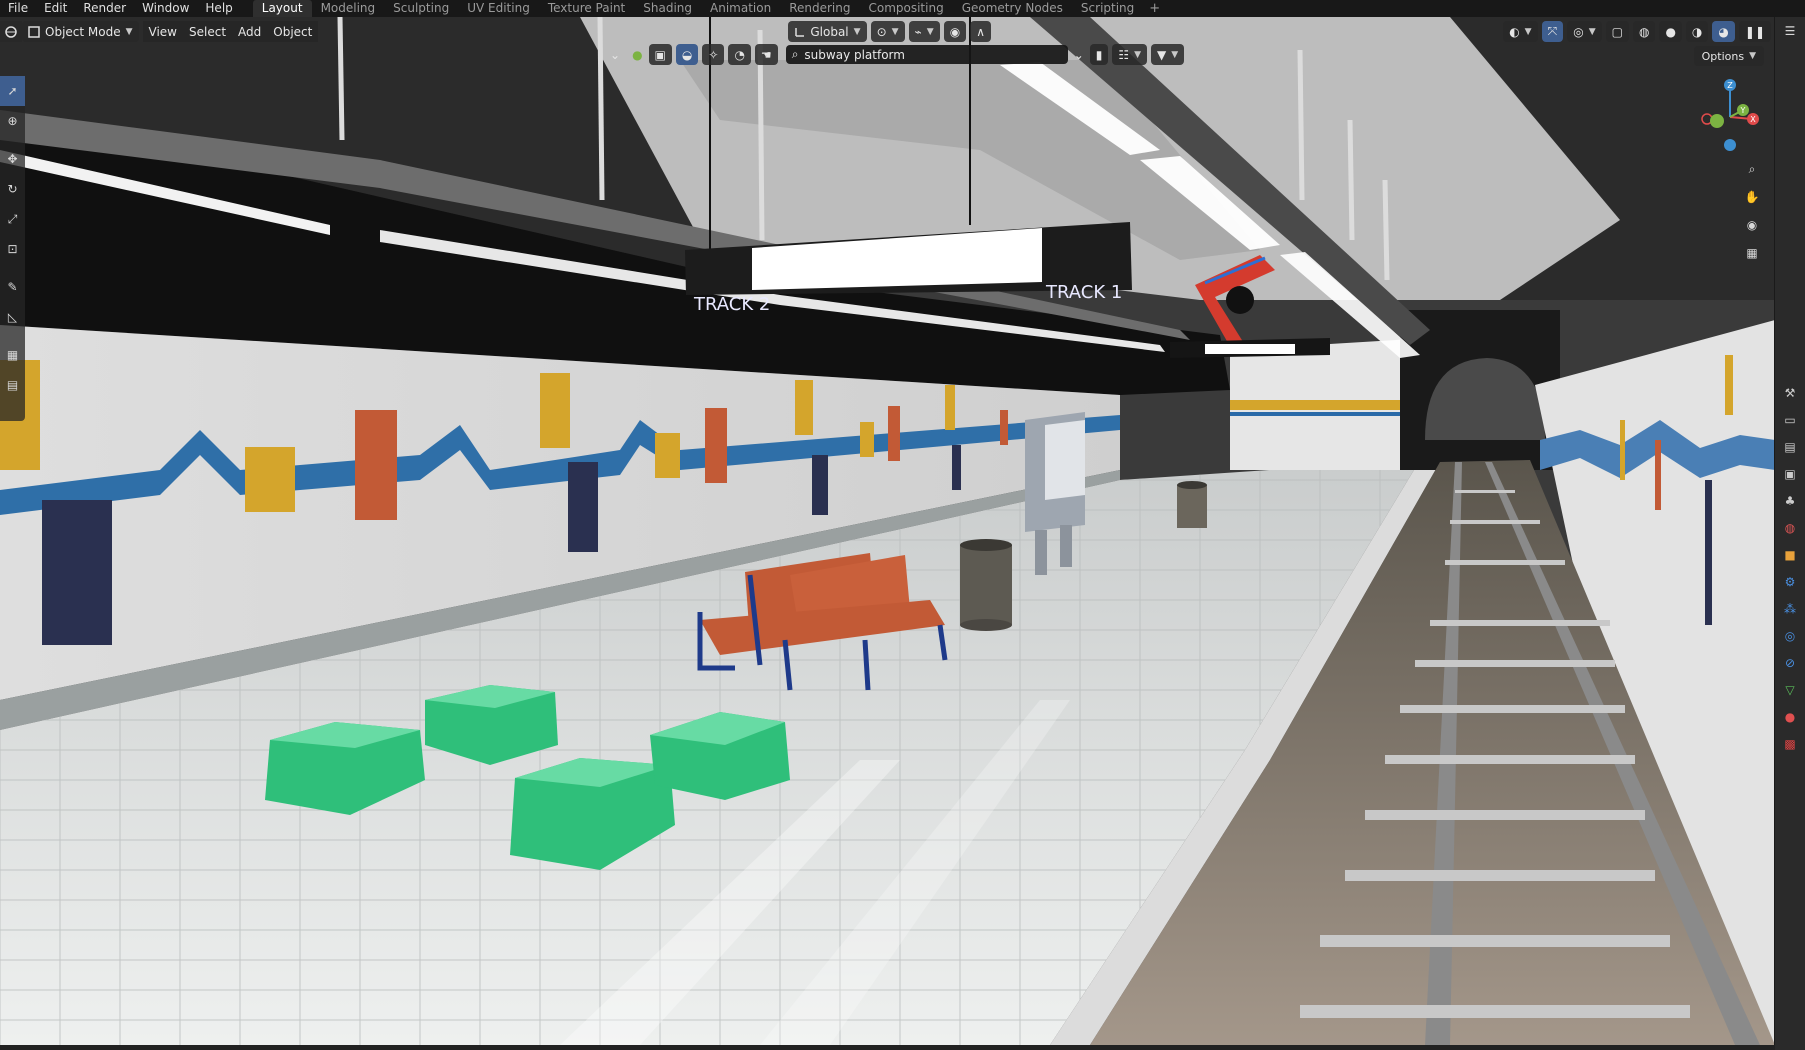  I want to click on tab-shading: Shading, so click(667, 8).